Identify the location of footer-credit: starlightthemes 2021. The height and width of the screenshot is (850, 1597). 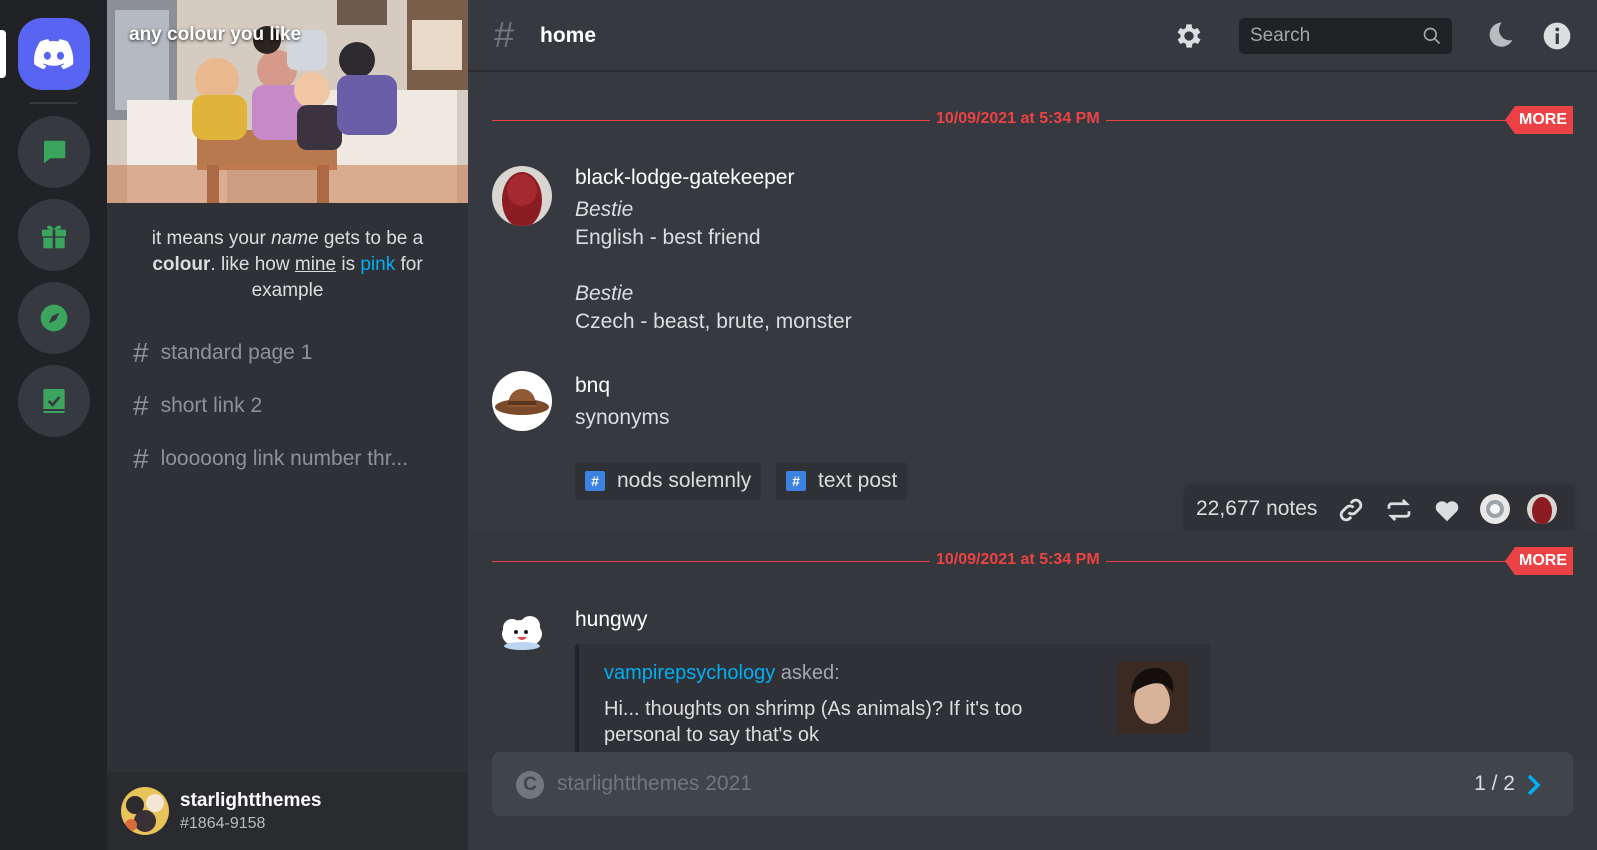
(654, 783).